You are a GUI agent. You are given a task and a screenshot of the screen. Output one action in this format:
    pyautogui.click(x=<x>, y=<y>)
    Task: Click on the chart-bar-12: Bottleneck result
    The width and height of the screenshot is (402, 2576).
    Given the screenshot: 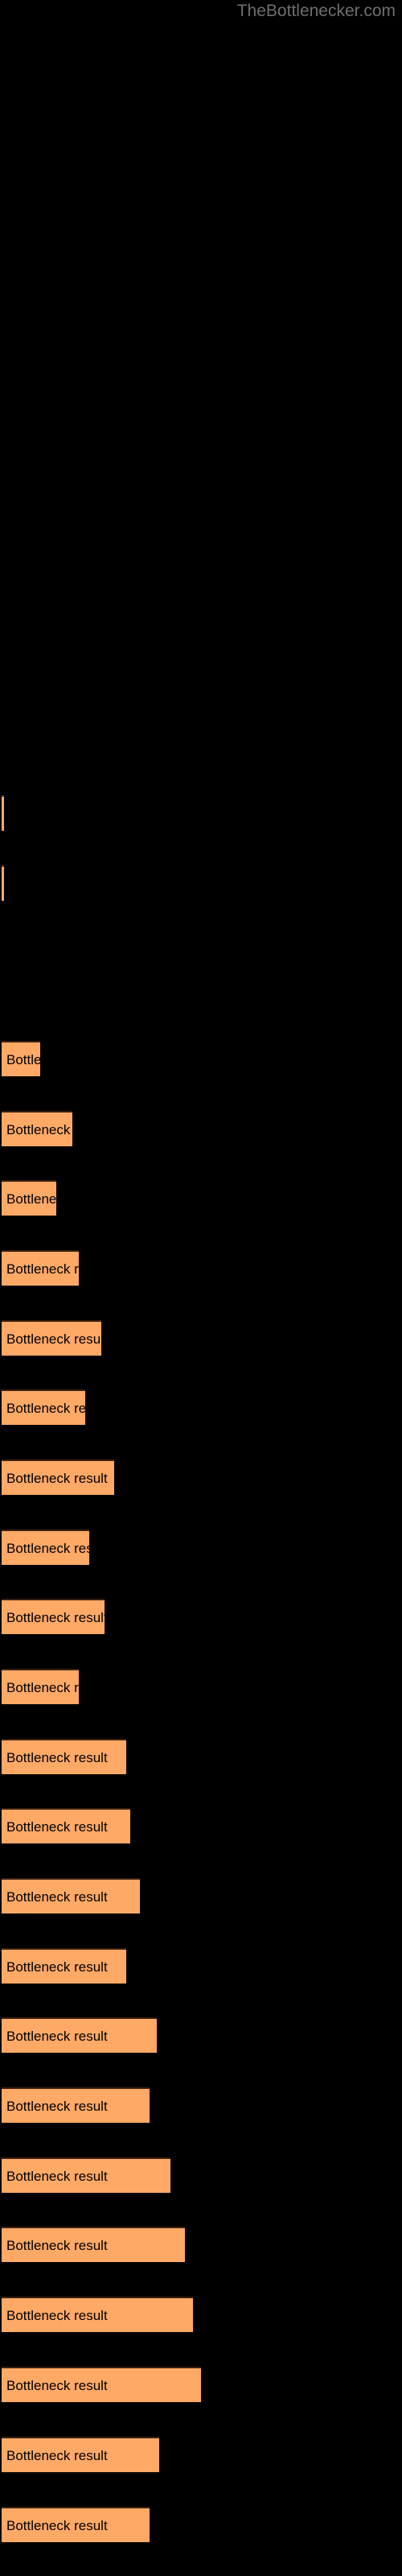 What is the action you would take?
    pyautogui.click(x=40, y=1687)
    